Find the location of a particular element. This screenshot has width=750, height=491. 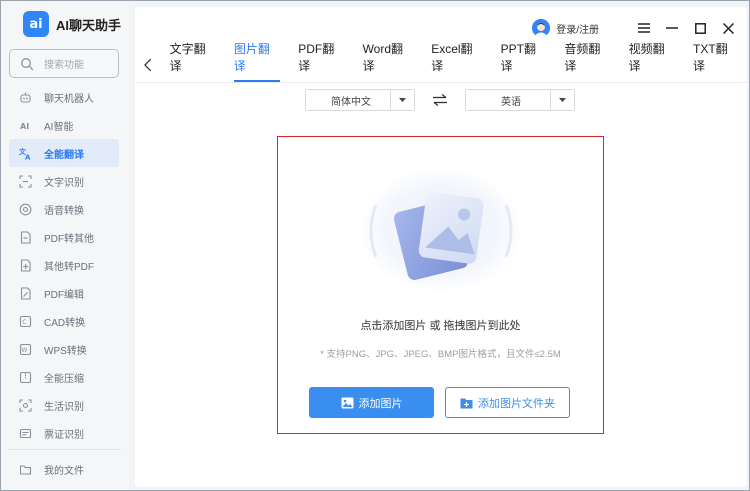

search-input: 搜索功能 is located at coordinates (64, 63).